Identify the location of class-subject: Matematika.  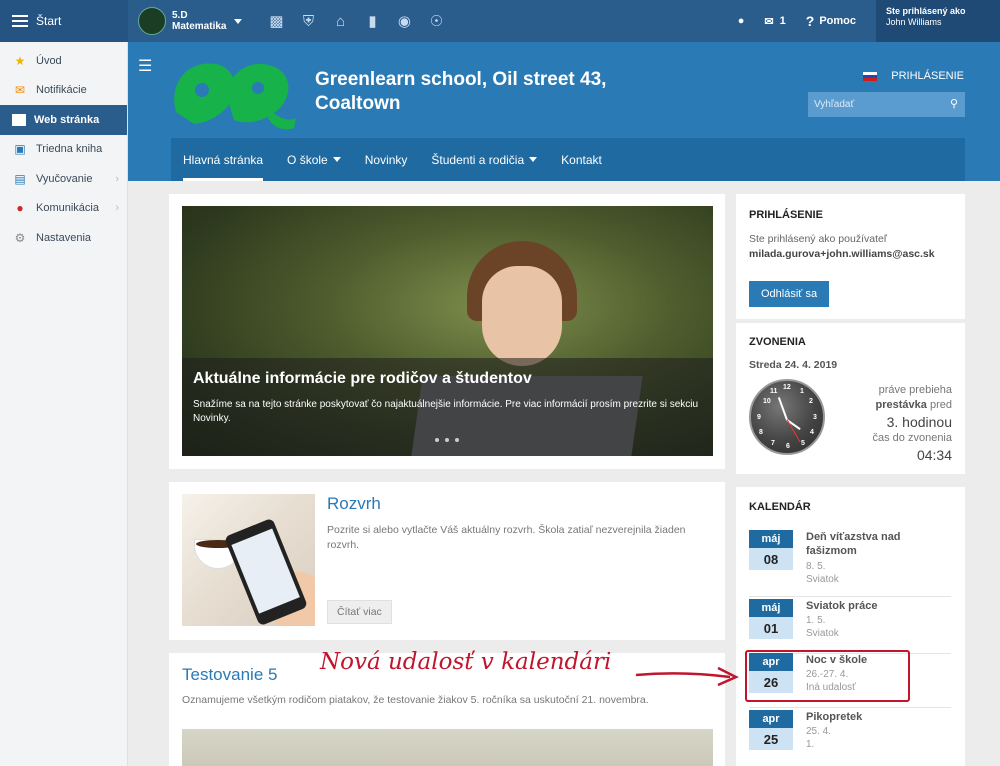
(199, 26).